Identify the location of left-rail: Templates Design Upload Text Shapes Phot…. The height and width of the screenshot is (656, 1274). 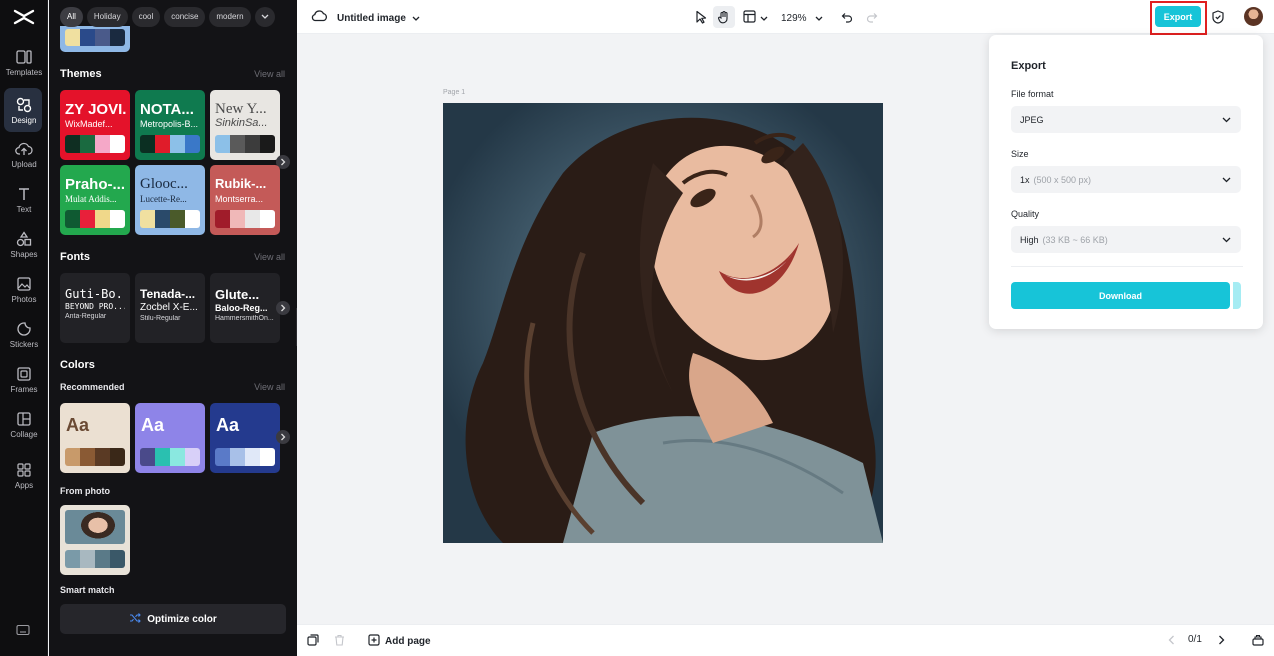
(24, 328).